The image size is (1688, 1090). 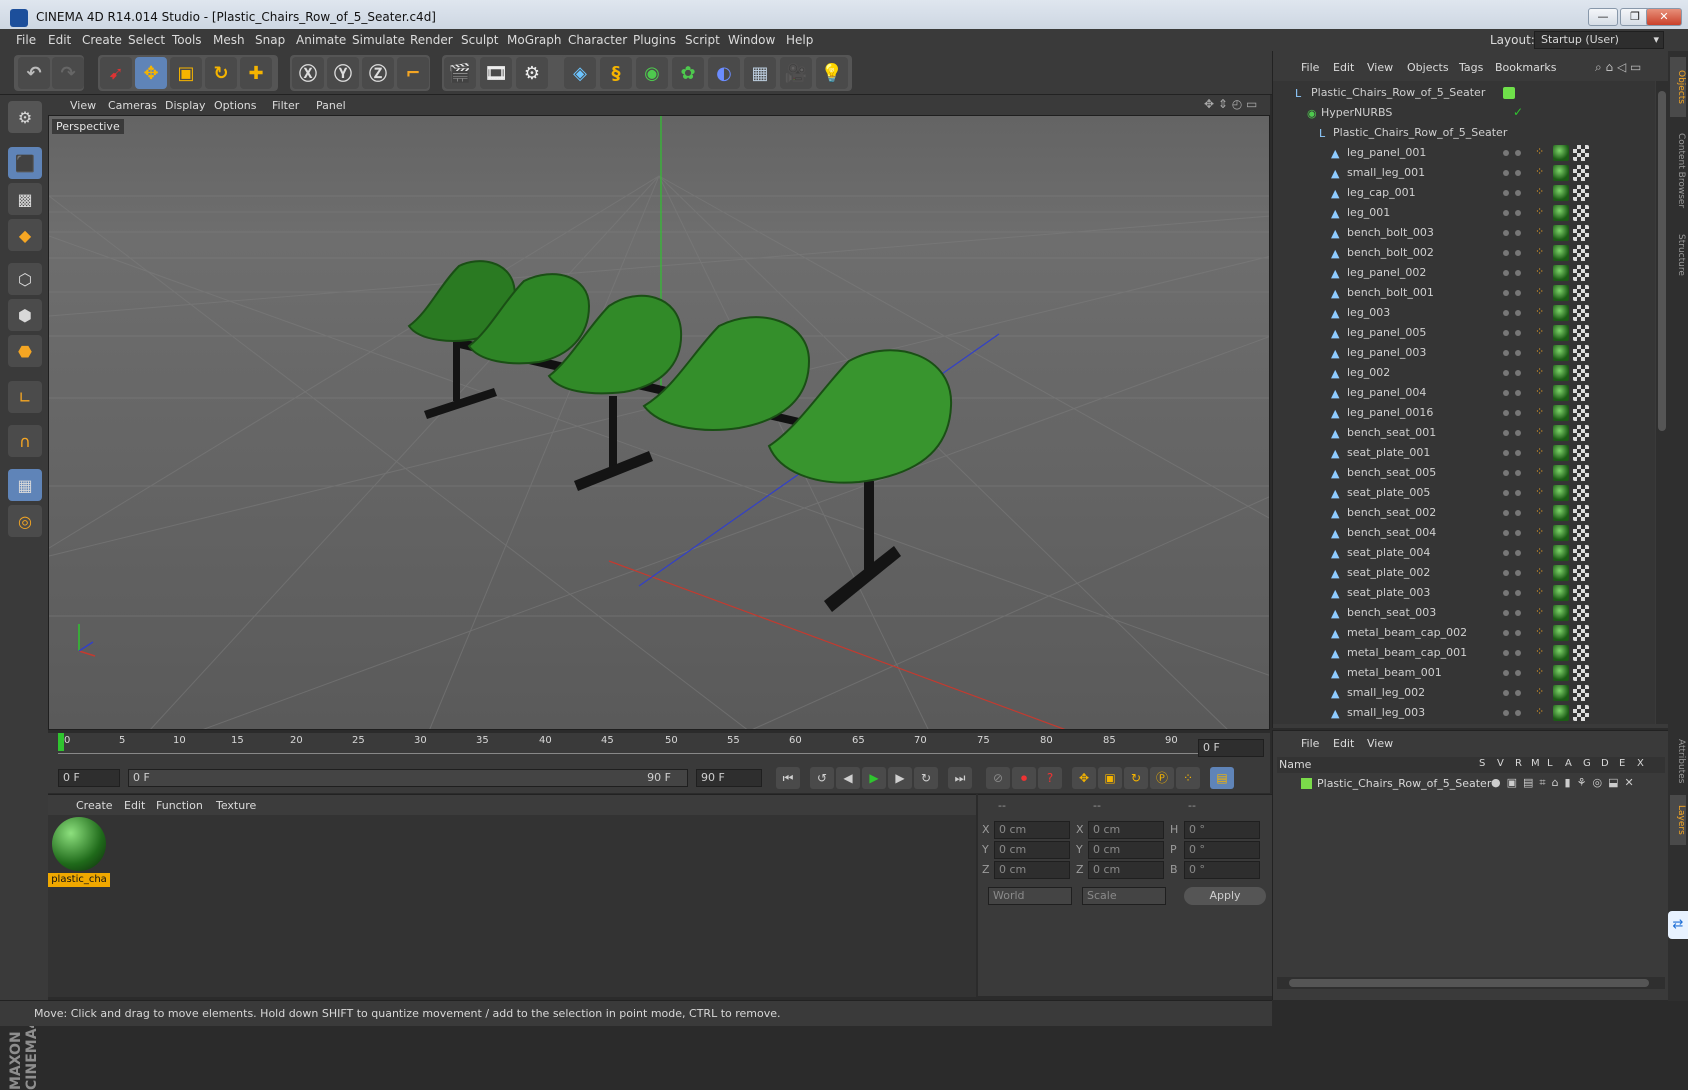 I want to click on menu-snap: Snap, so click(x=270, y=40).